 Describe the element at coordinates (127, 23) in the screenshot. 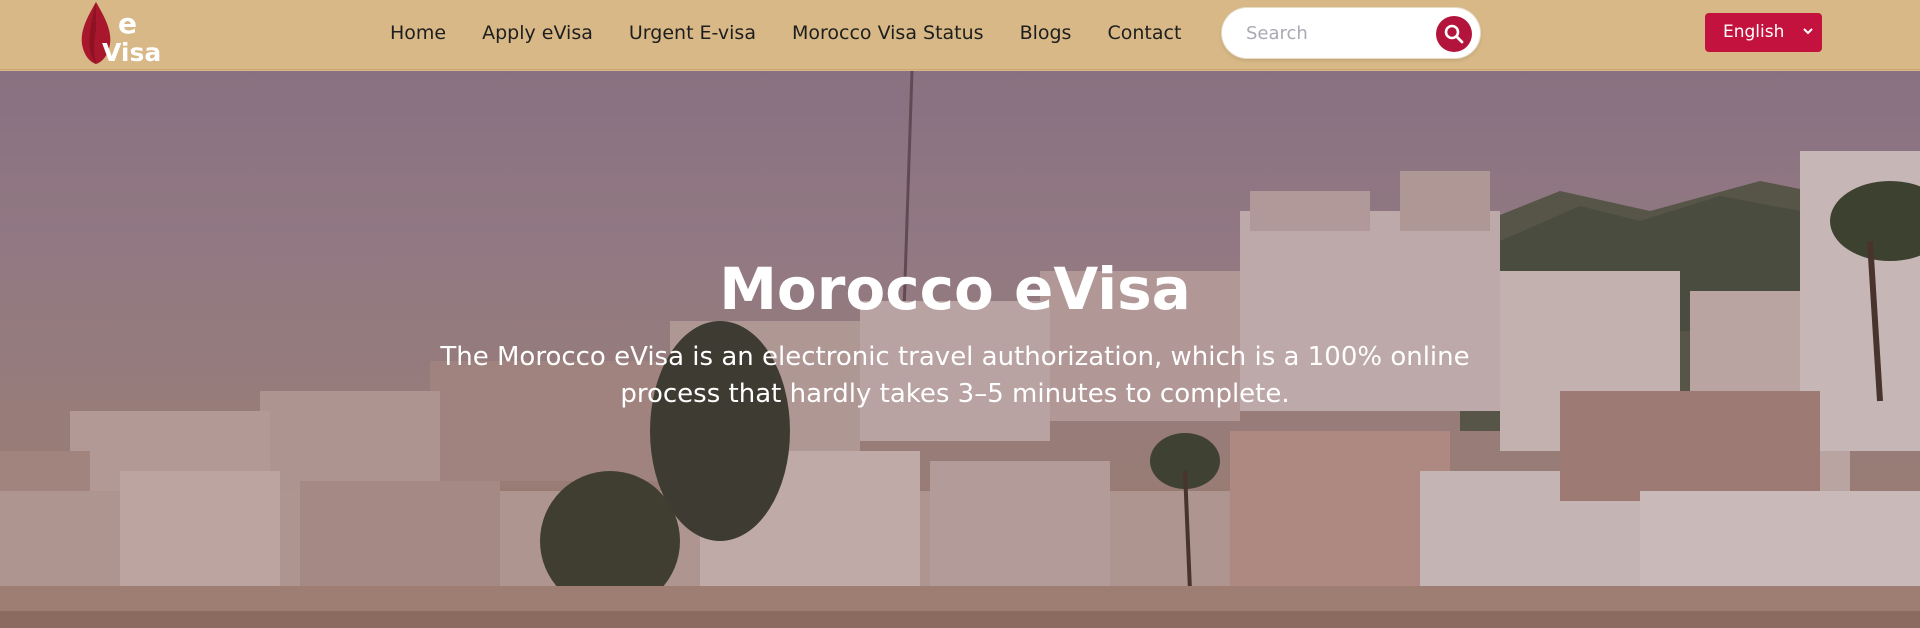

I see `logo-letter: e` at that location.